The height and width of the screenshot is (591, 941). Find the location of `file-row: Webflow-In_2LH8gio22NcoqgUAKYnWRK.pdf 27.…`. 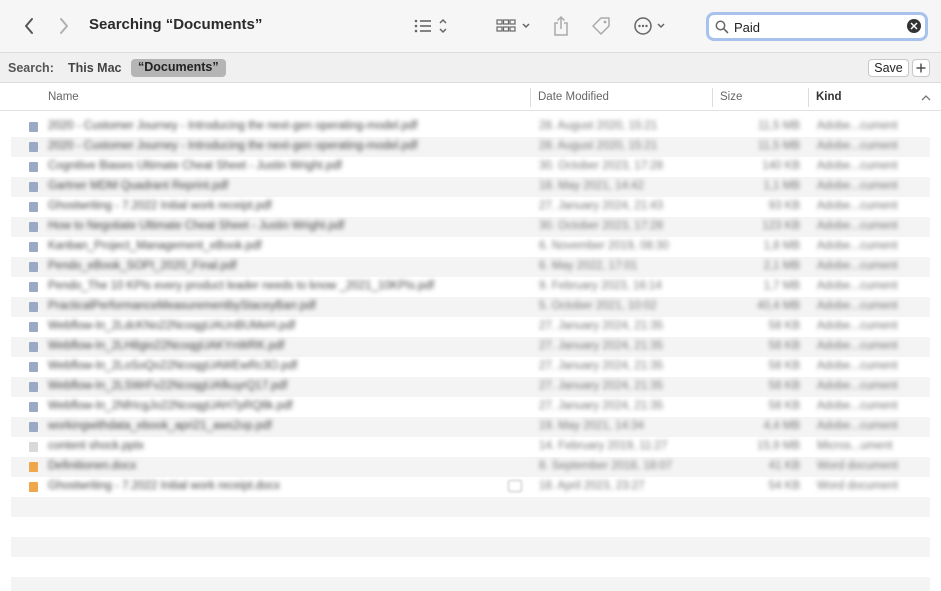

file-row: Webflow-In_2LH8gio22NcoqgUAKYnWRK.pdf 27.… is located at coordinates (470, 347).